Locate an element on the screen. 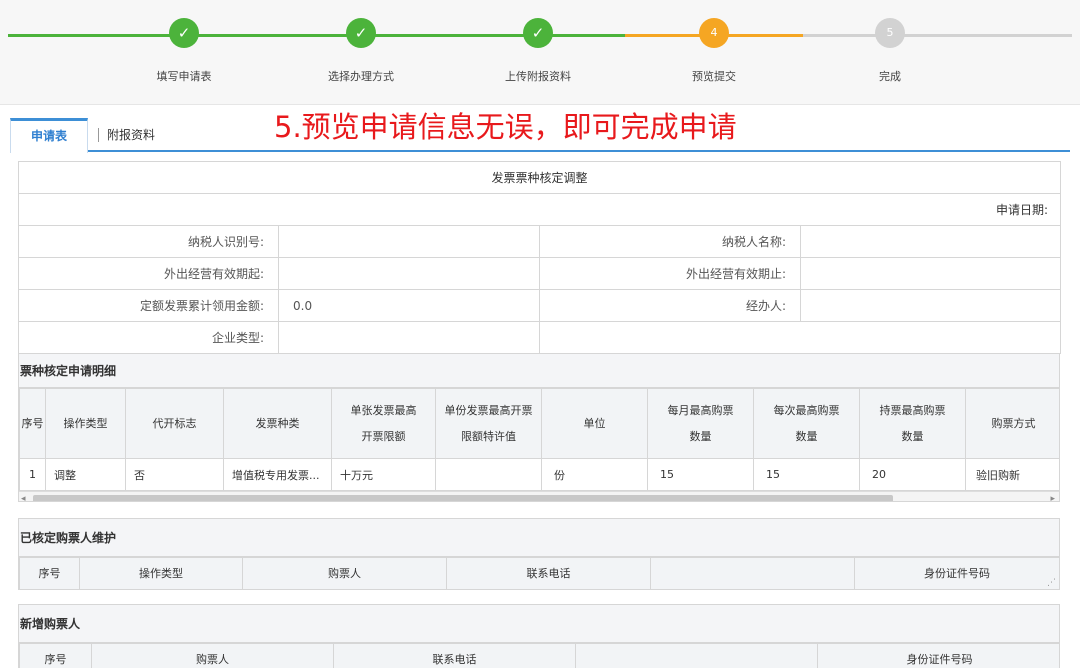 The width and height of the screenshot is (1080, 668). column-header: 购票方式 is located at coordinates (1013, 424).